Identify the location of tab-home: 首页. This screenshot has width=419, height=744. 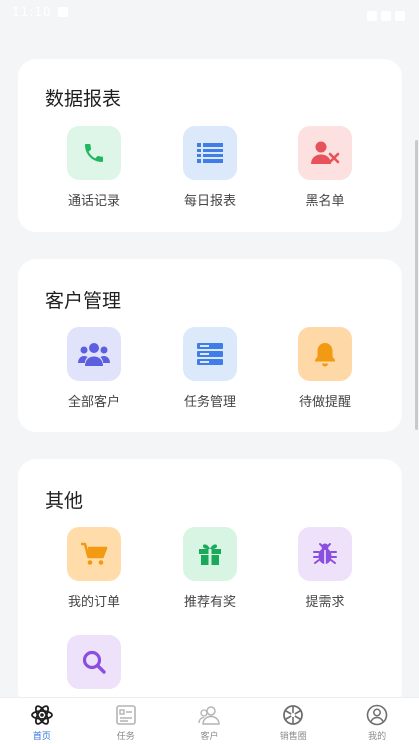
(42, 721).